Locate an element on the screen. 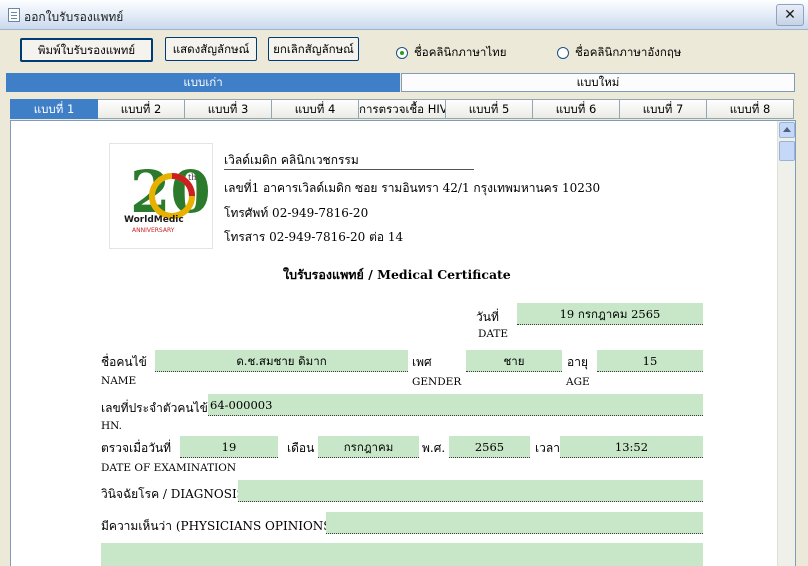 The width and height of the screenshot is (808, 566). subtab-form-4: แบบที่ 4 is located at coordinates (315, 109).